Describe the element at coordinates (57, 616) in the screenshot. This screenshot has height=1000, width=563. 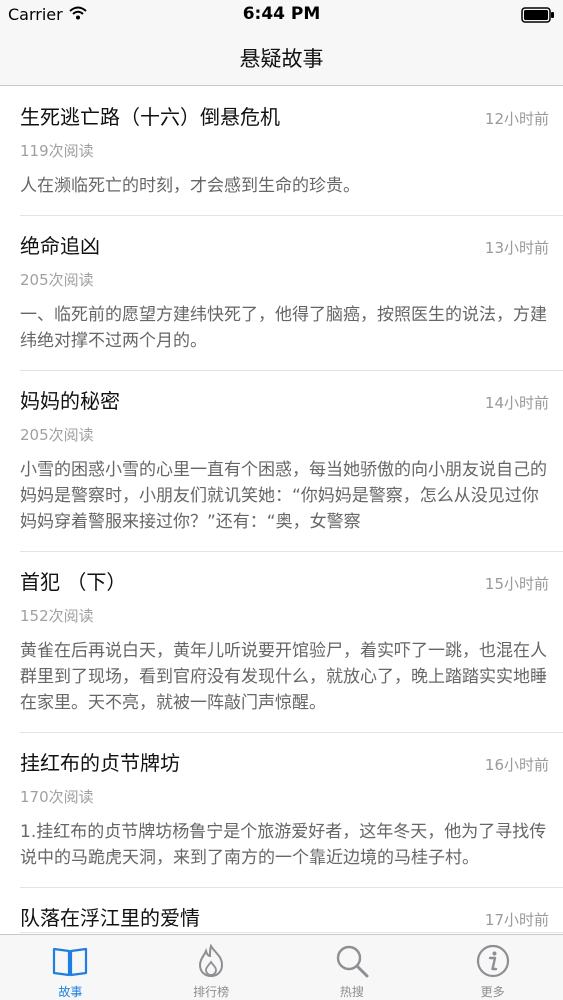
I see `story-read-count: 152次阅读` at that location.